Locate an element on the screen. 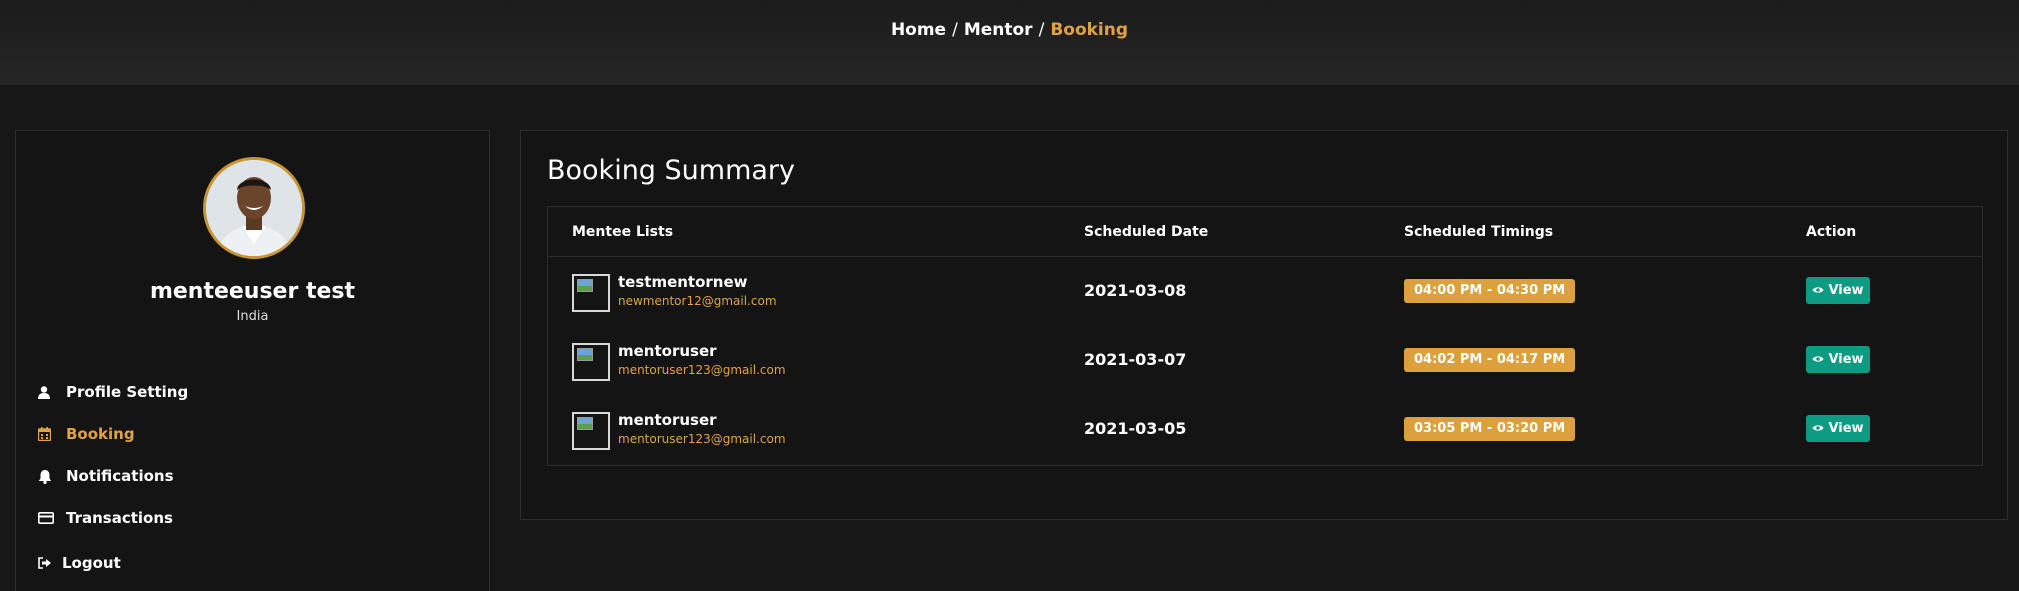 The height and width of the screenshot is (591, 2019). bell-icon is located at coordinates (52, 476).